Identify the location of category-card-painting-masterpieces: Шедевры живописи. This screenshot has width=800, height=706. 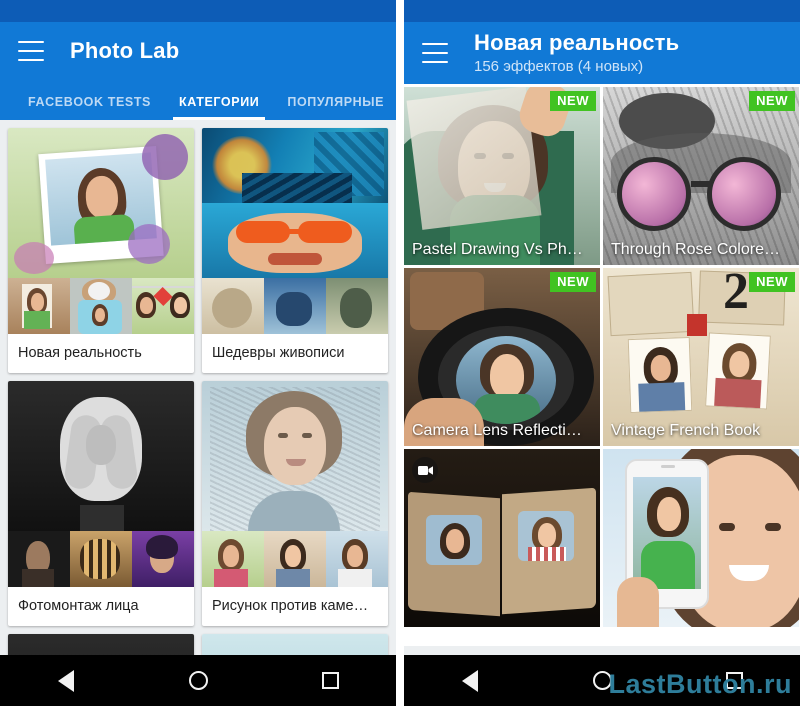
(295, 250).